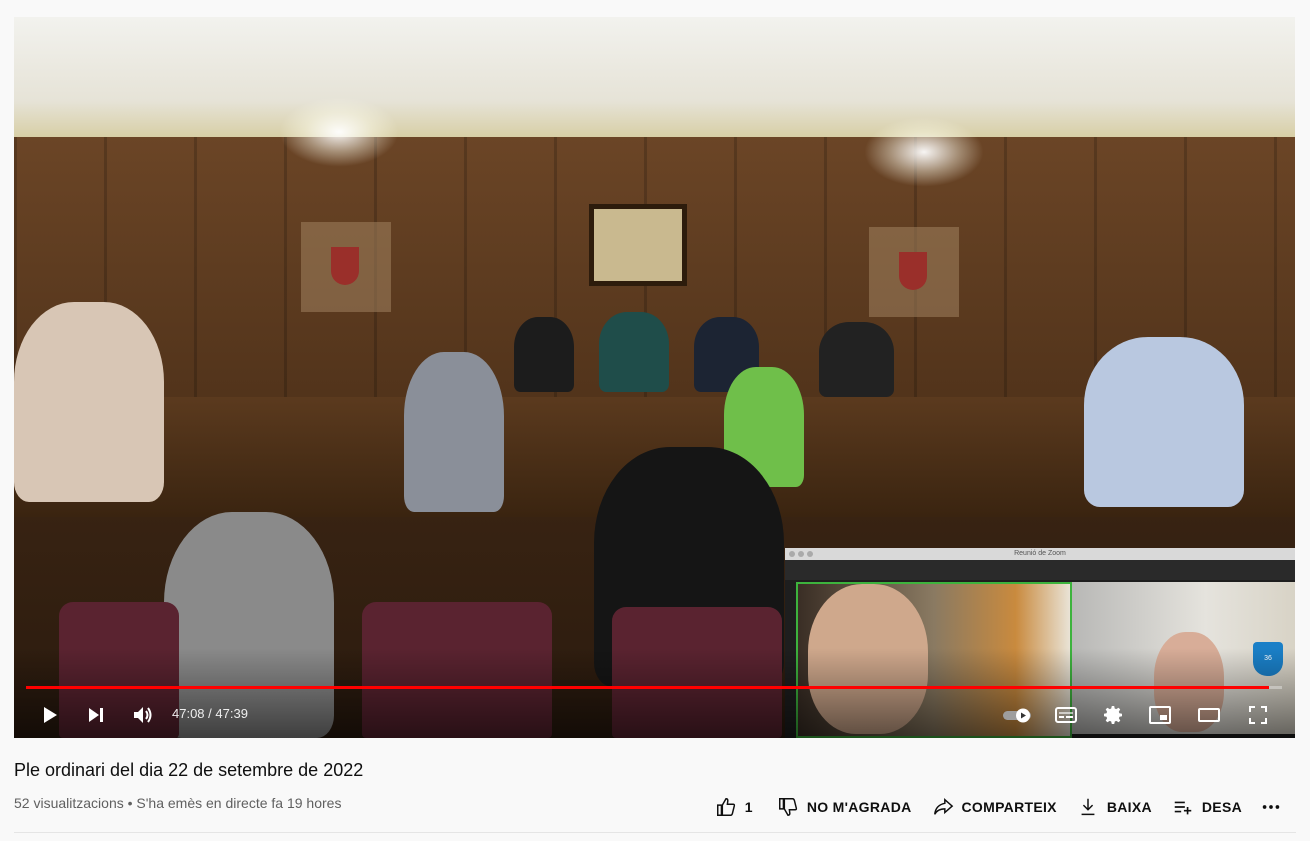 The width and height of the screenshot is (1310, 841). Describe the element at coordinates (1040, 570) in the screenshot. I see `zoom-toolbar` at that location.